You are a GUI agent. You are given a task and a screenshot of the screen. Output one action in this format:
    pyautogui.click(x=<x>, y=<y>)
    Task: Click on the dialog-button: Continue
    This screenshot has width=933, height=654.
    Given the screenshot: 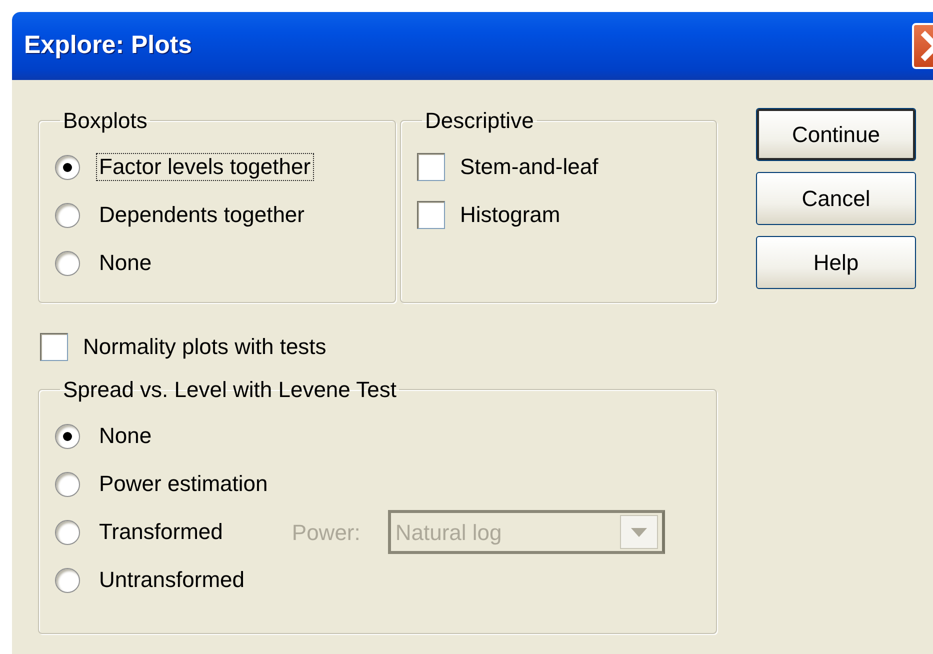 What is the action you would take?
    pyautogui.click(x=836, y=134)
    